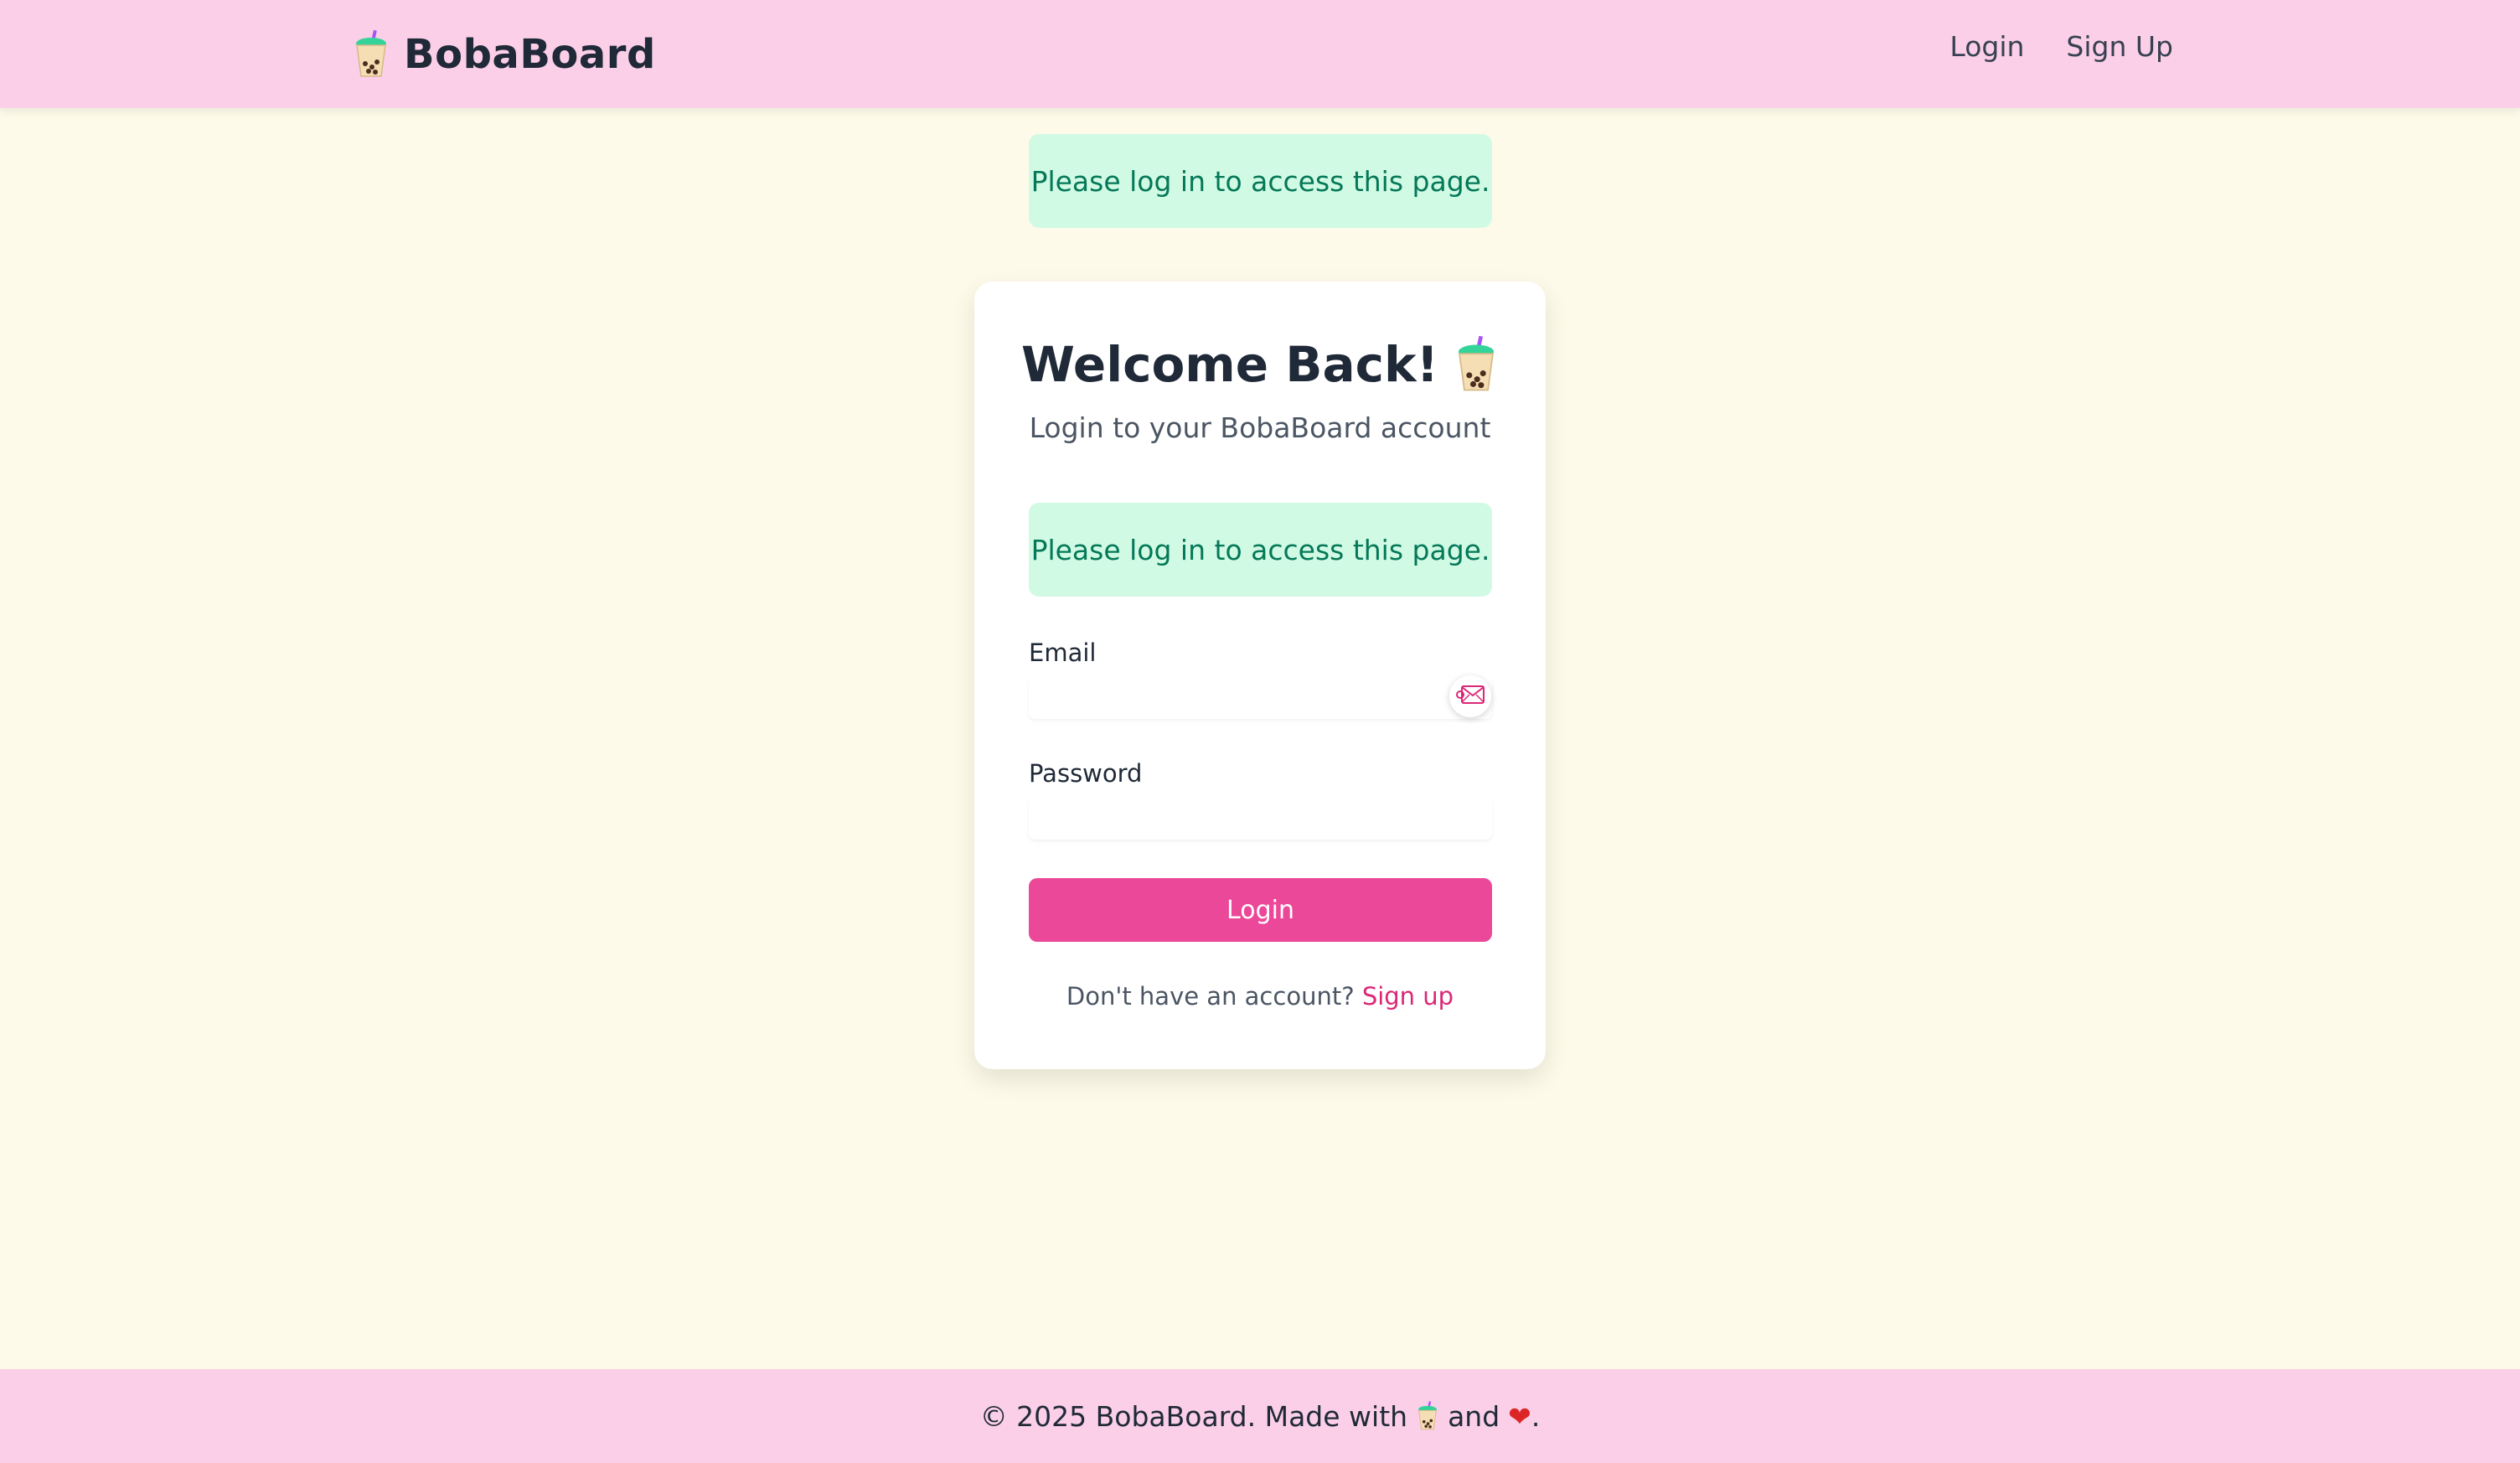 The image size is (2520, 1463). Describe the element at coordinates (1260, 819) in the screenshot. I see `password-field` at that location.